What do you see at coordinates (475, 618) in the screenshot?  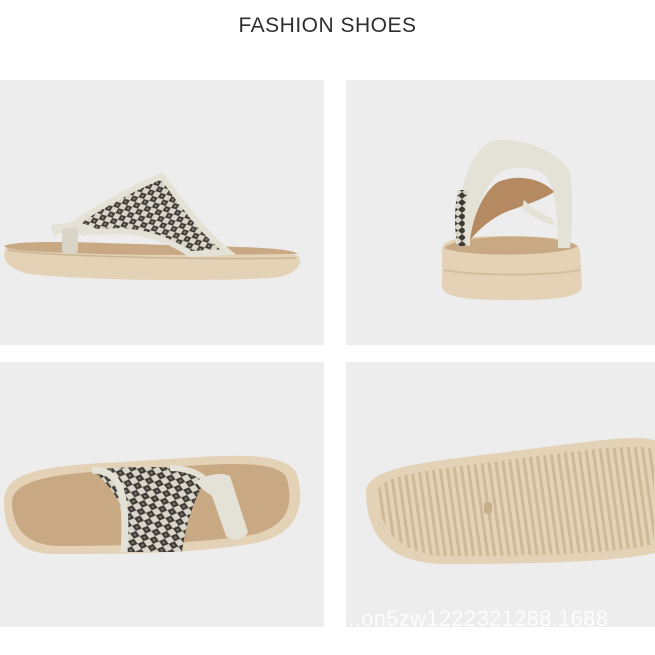 I see `watermark-text: ...on5zw1222321288.1688` at bounding box center [475, 618].